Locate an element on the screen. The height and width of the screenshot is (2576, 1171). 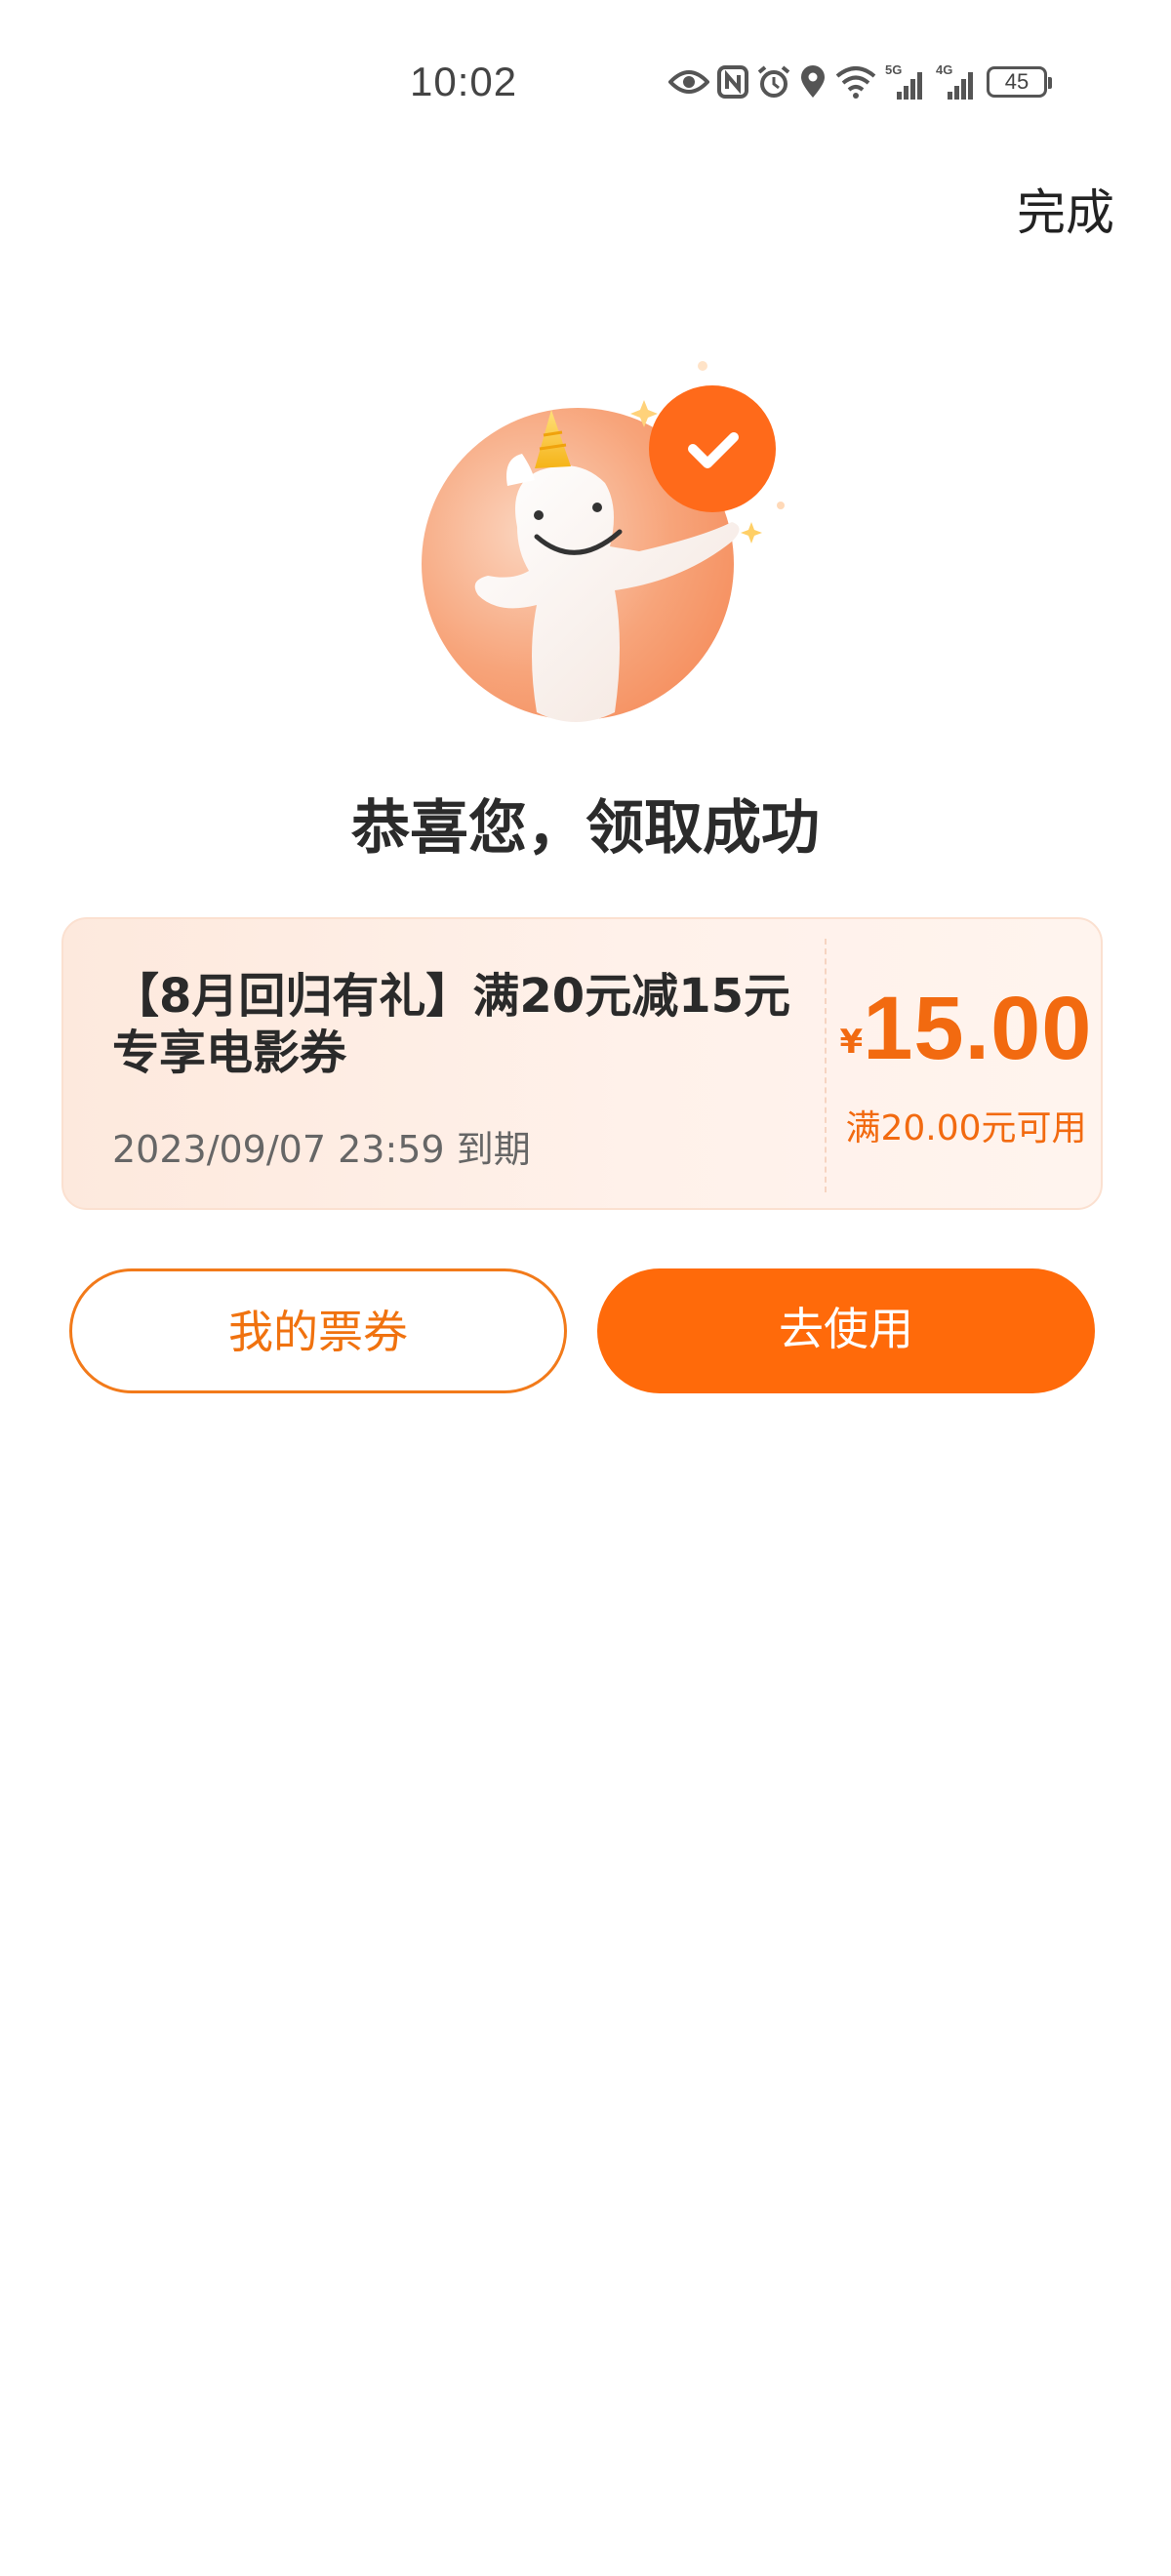
currency-symbol: ¥ is located at coordinates (851, 1042).